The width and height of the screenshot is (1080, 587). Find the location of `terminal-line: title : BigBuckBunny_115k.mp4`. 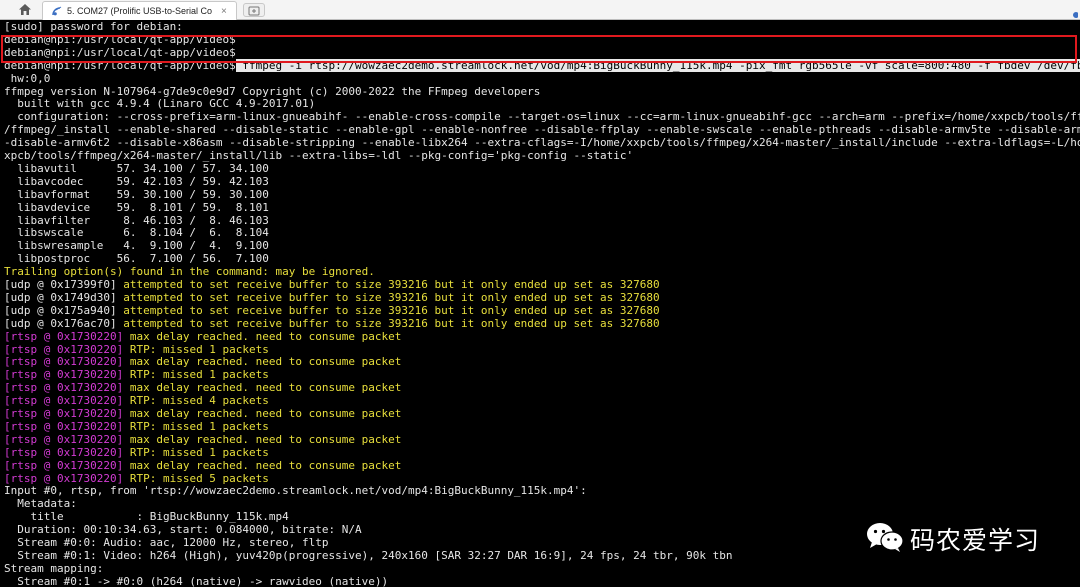

terminal-line: title : BigBuckBunny_115k.mp4 is located at coordinates (146, 517).